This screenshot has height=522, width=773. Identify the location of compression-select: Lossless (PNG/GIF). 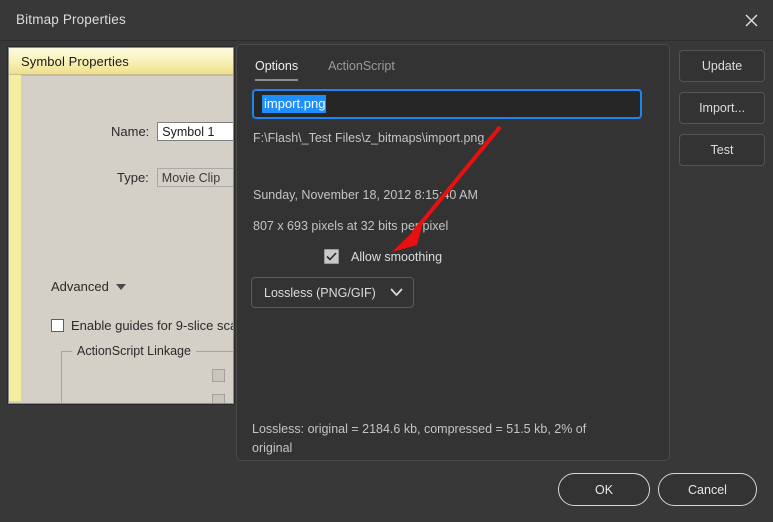
(332, 292).